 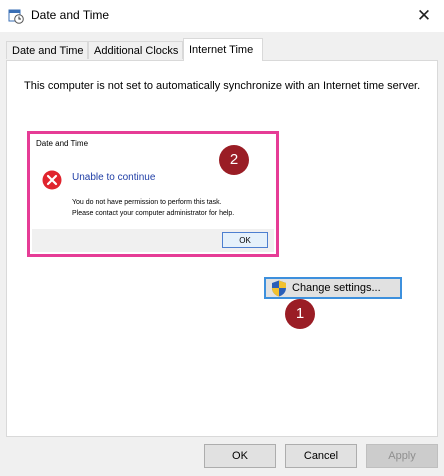 I want to click on tab-date-and-time: Date and Time, so click(x=47, y=50).